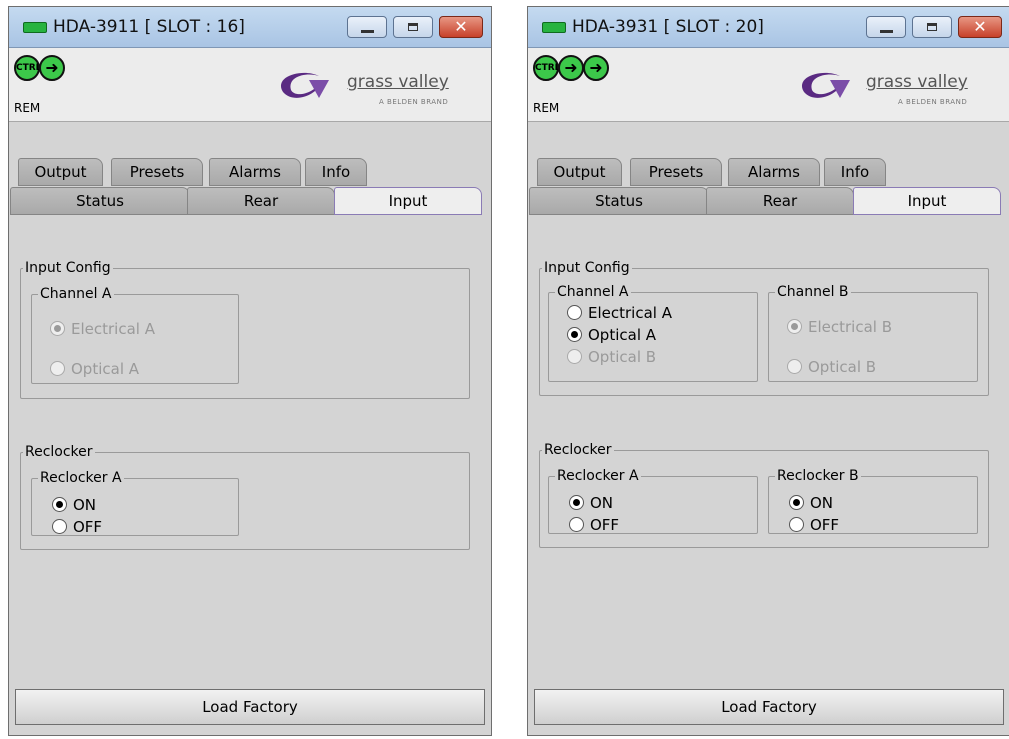  What do you see at coordinates (245, 497) in the screenshot?
I see `reclocker-group: Reclocker Reclocker A ON OFF` at bounding box center [245, 497].